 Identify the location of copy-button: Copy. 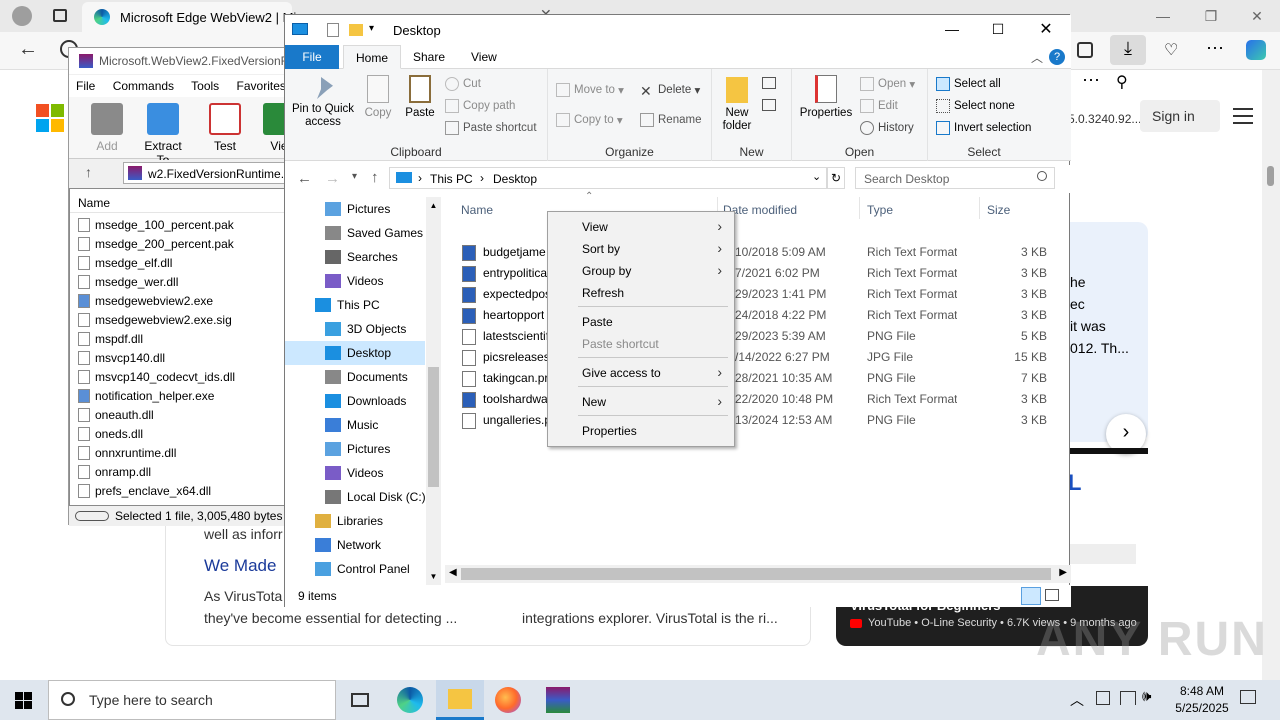
(378, 97).